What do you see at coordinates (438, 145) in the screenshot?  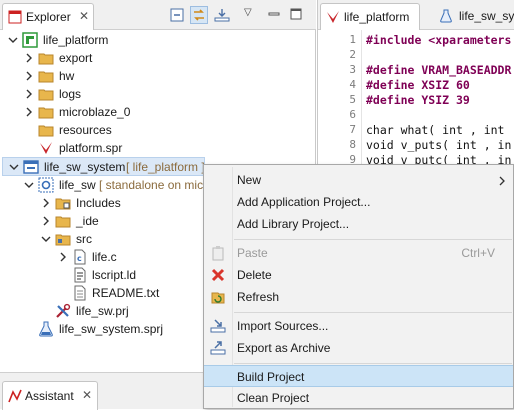 I see `code-line: void v_puts( int , in` at bounding box center [438, 145].